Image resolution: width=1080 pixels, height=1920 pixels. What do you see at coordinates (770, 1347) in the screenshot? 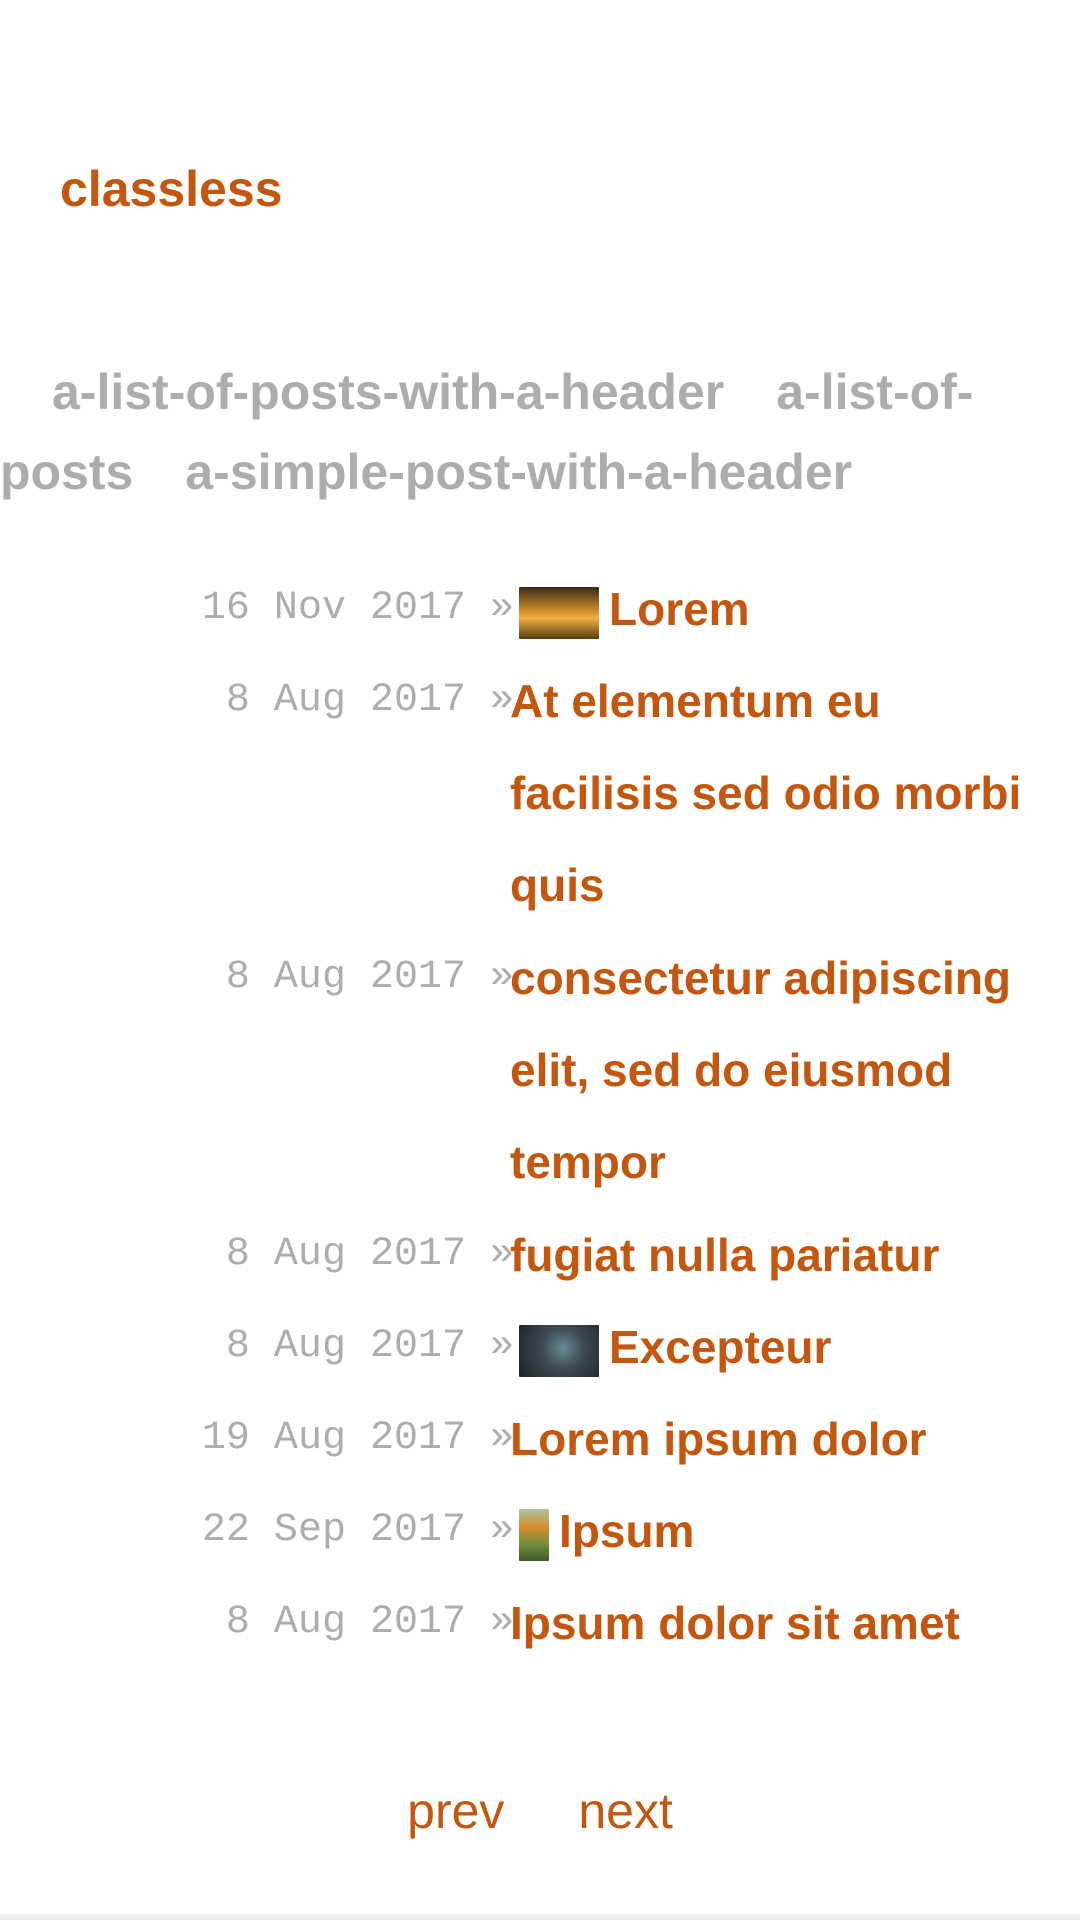
I see `post-link: Excepteur` at bounding box center [770, 1347].